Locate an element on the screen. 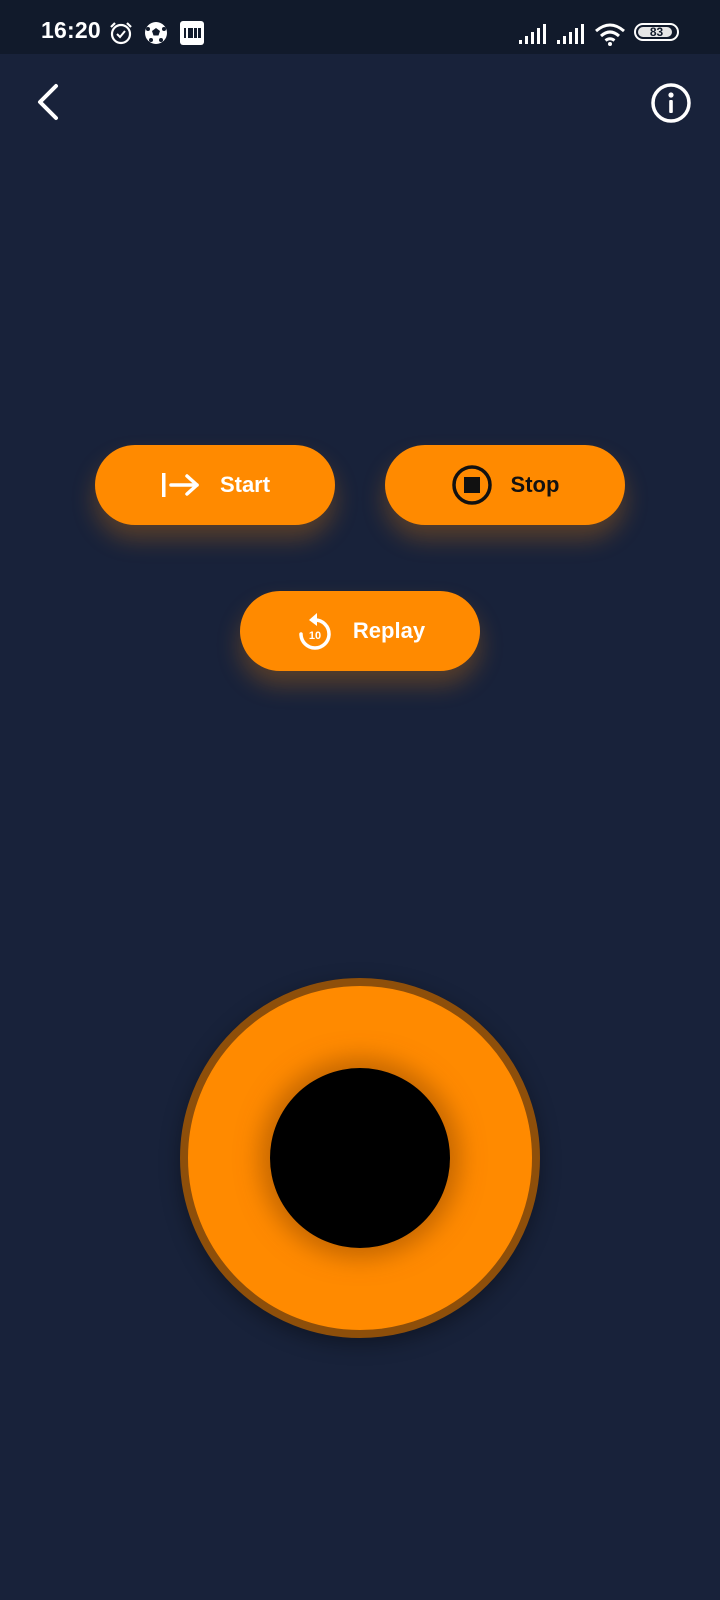 Image resolution: width=720 pixels, height=1600 pixels. info-button is located at coordinates (671, 103).